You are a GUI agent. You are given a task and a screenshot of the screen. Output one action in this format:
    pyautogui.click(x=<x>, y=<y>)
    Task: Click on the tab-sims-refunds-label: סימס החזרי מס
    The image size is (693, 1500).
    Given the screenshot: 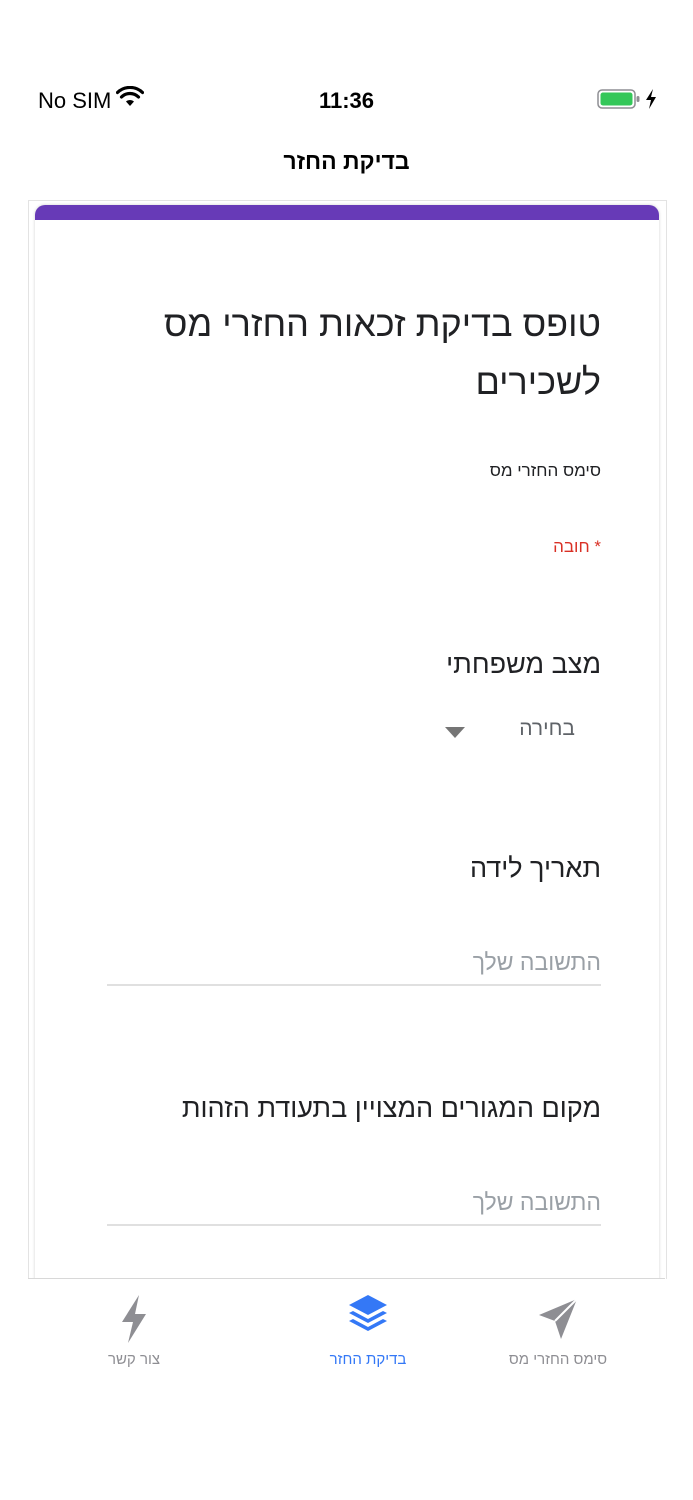 What is the action you would take?
    pyautogui.click(x=558, y=1359)
    